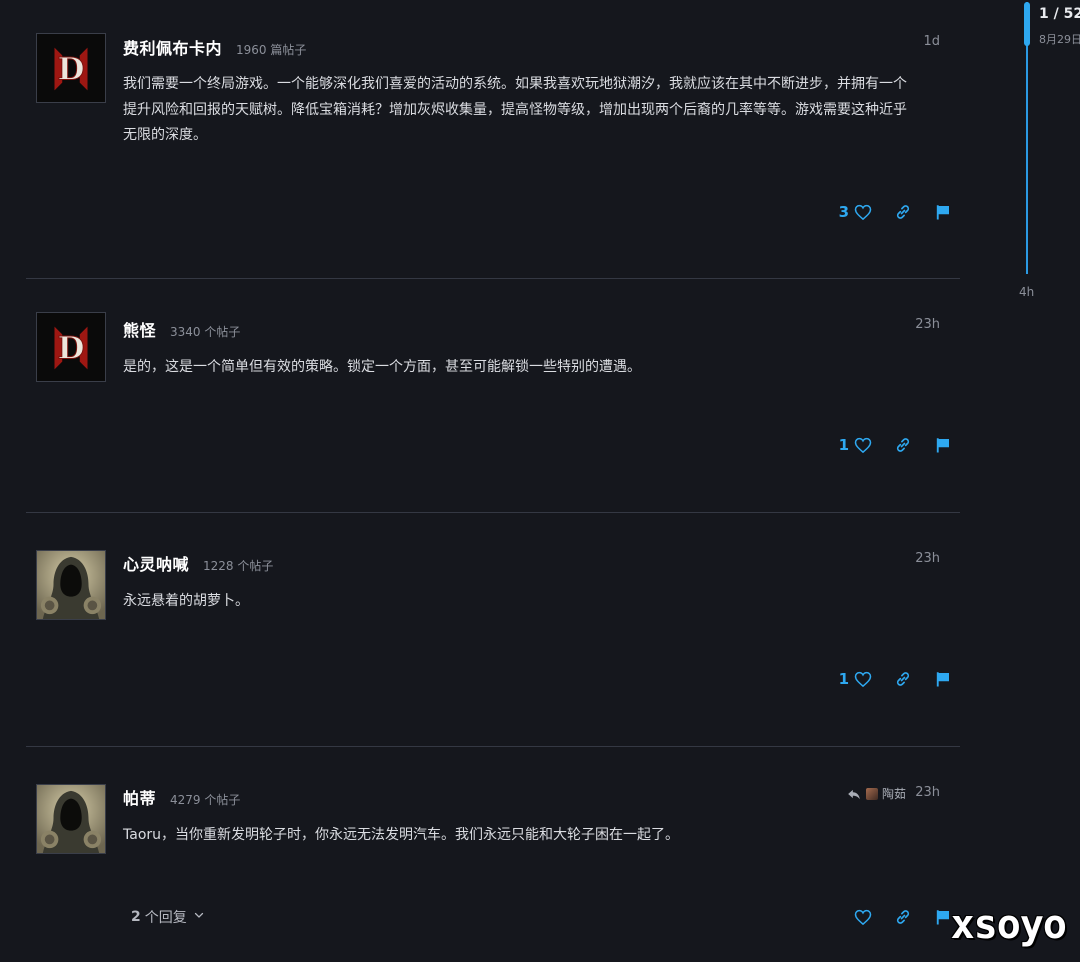  What do you see at coordinates (854, 794) in the screenshot?
I see `reply-arrow-icon` at bounding box center [854, 794].